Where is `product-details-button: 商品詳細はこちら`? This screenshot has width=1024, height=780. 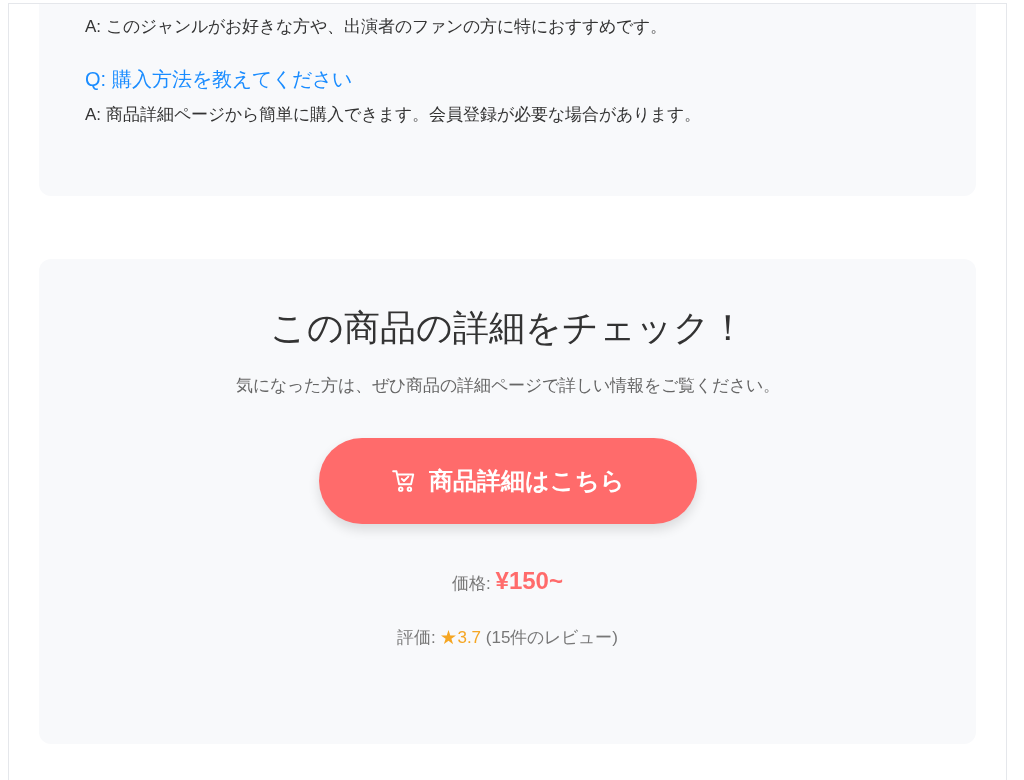
product-details-button: 商品詳細はこちら is located at coordinates (507, 481).